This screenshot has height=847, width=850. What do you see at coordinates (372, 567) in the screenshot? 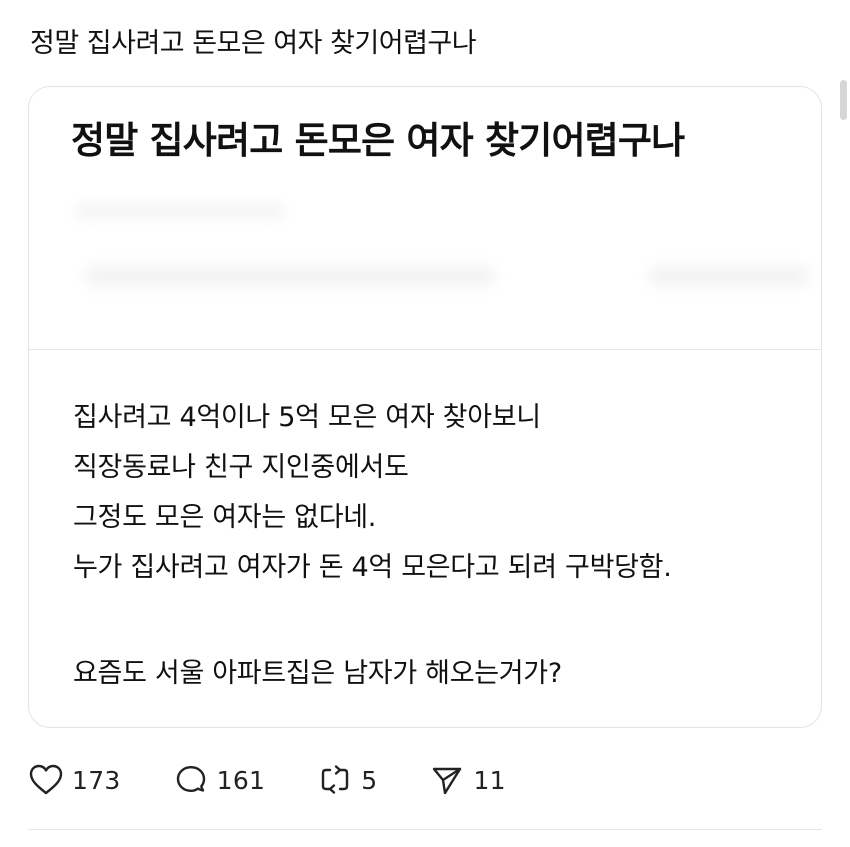
I see `body-line: 누가 집사려고 여자가 돈 4억 모은다고 되려 구박당함.` at bounding box center [372, 567].